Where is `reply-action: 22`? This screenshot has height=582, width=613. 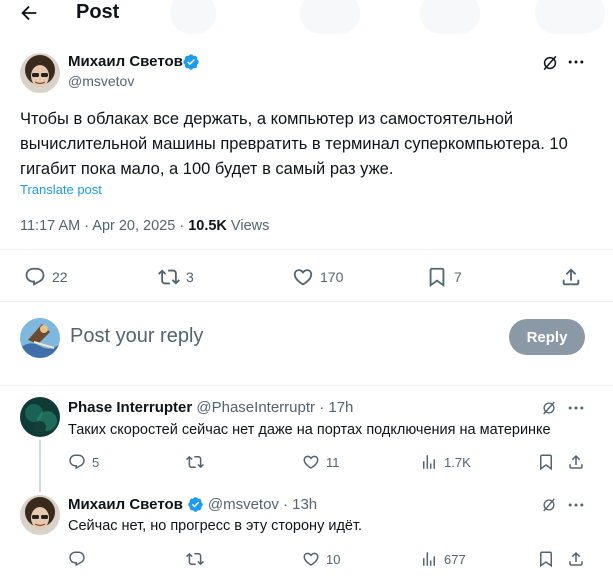
reply-action: 22 is located at coordinates (46, 277).